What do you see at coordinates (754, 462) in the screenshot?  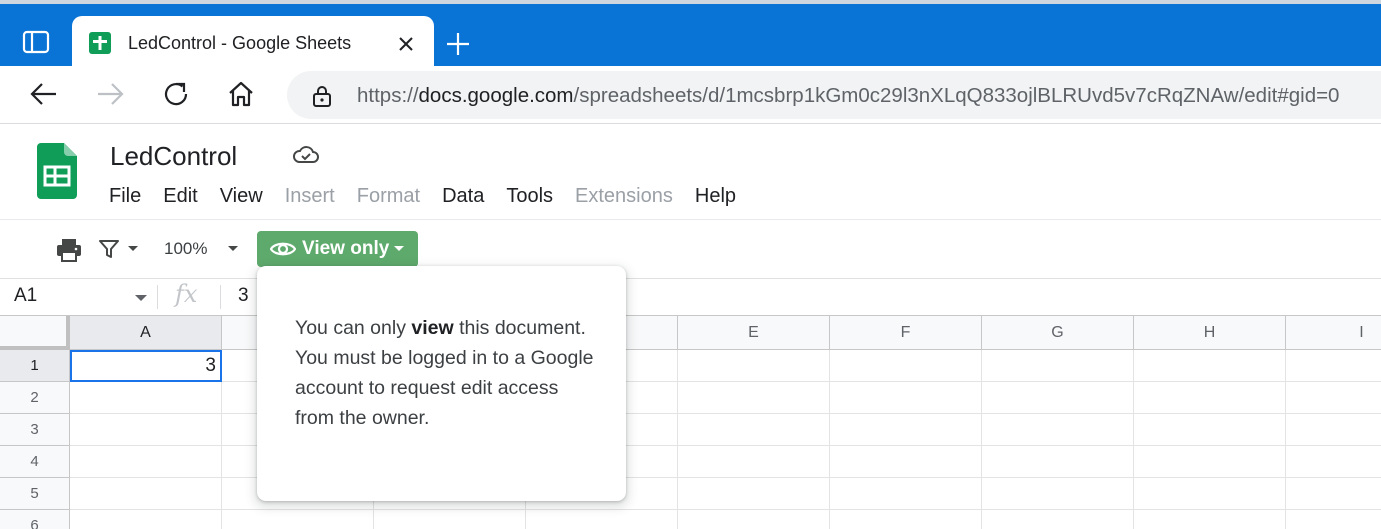 I see `cell-e4` at bounding box center [754, 462].